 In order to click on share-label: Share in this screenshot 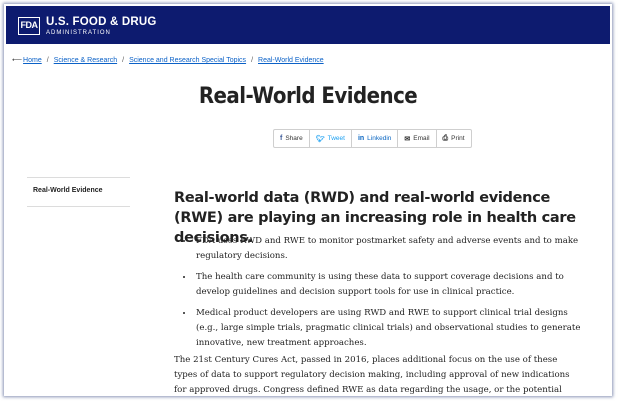, I will do `click(294, 138)`.